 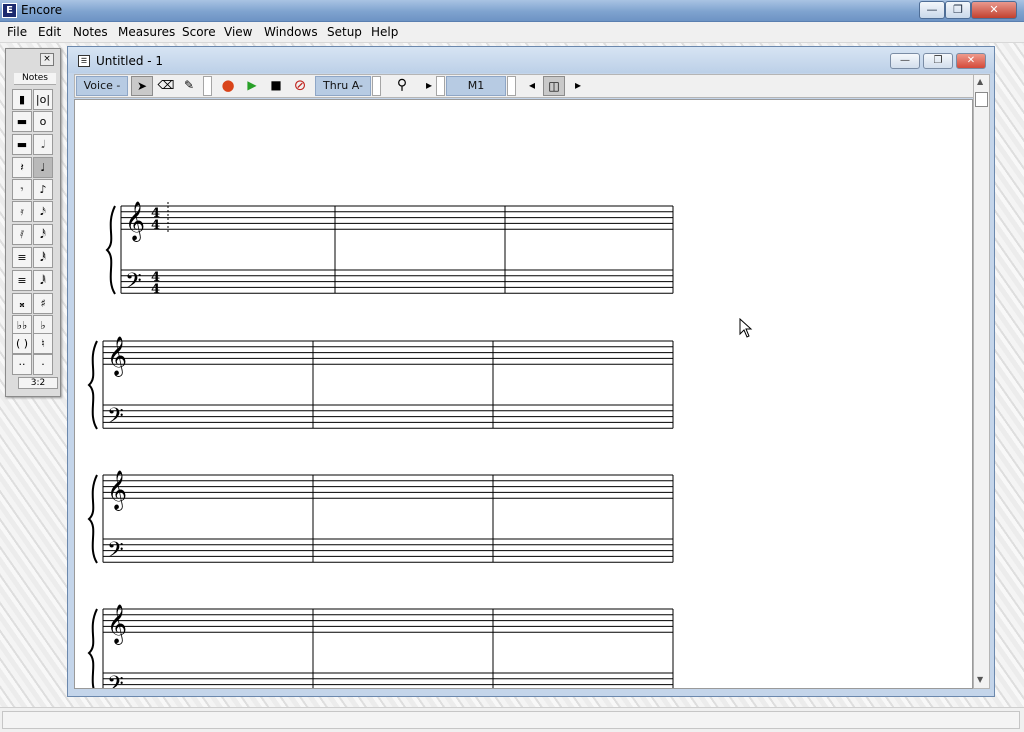 What do you see at coordinates (43, 121) in the screenshot?
I see `whole-note-button: o` at bounding box center [43, 121].